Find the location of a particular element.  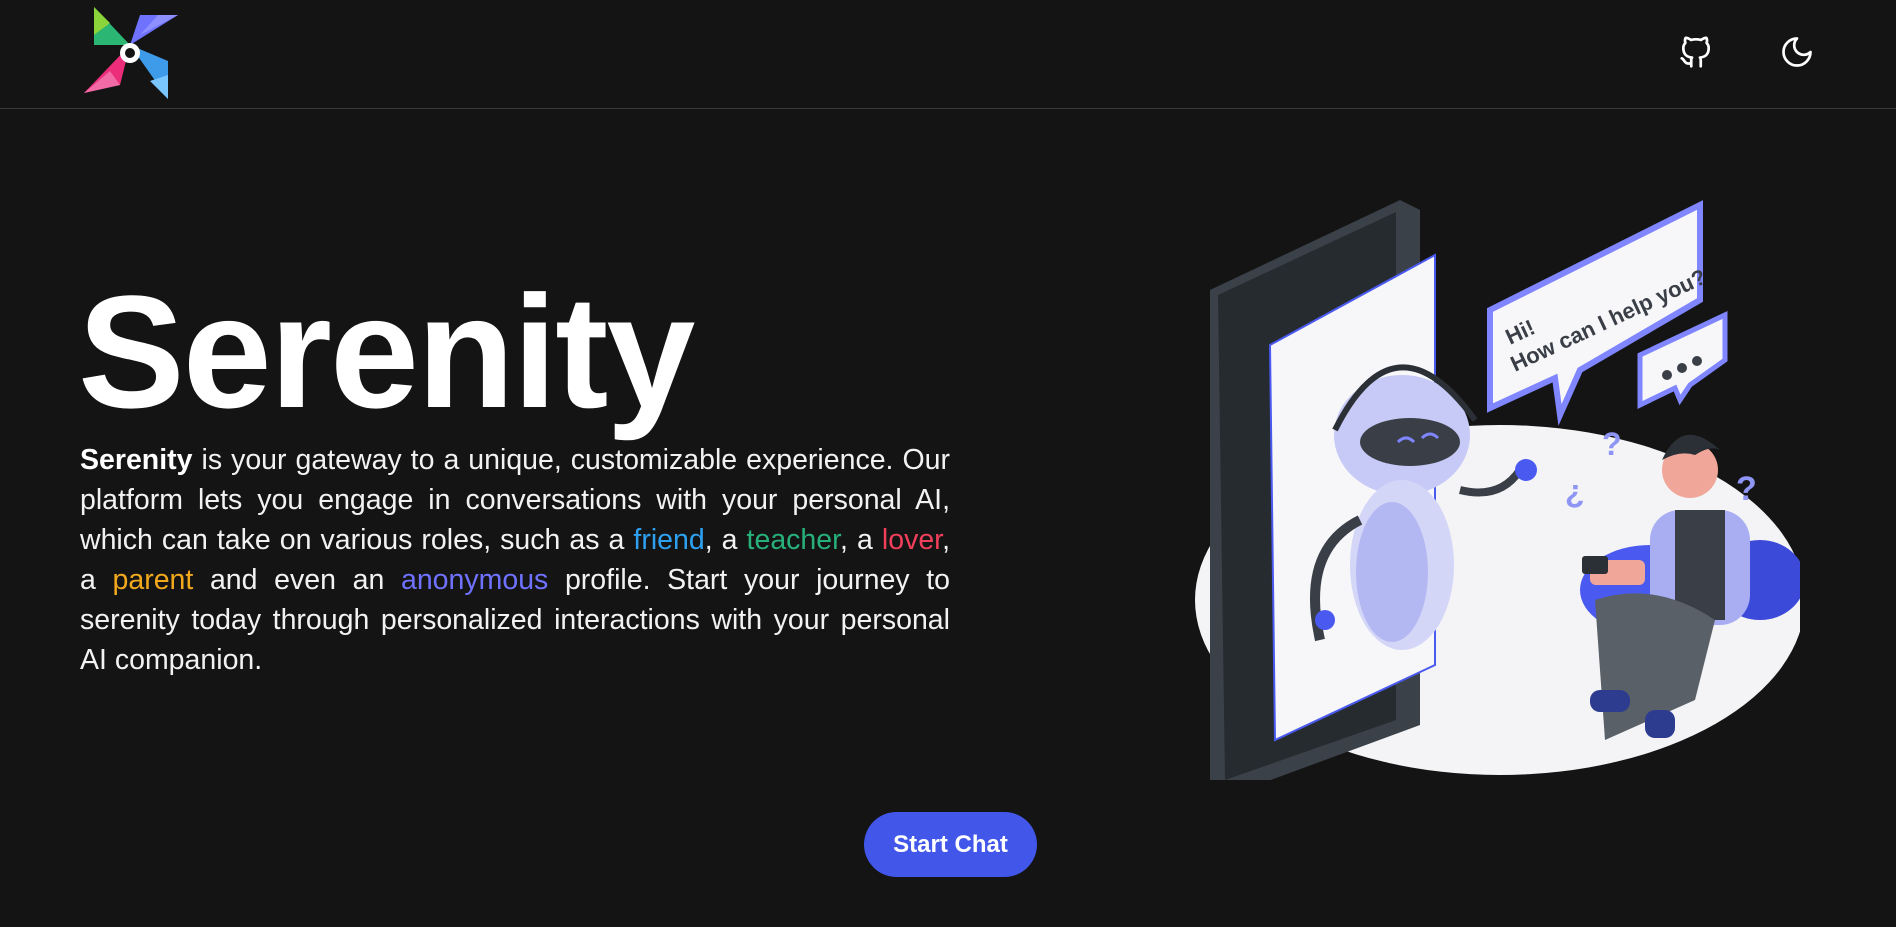

theme-toggle-button is located at coordinates (1797, 52).